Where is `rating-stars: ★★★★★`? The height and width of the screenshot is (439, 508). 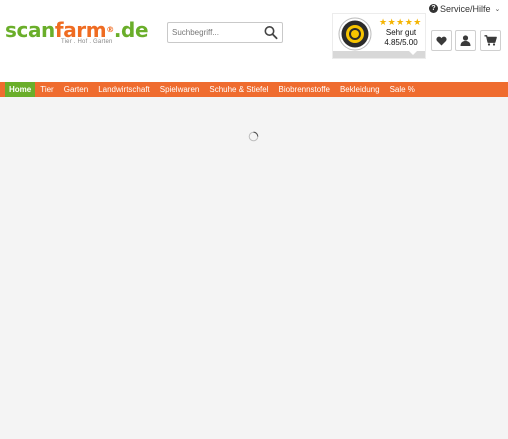
rating-stars: ★★★★★ is located at coordinates (400, 22).